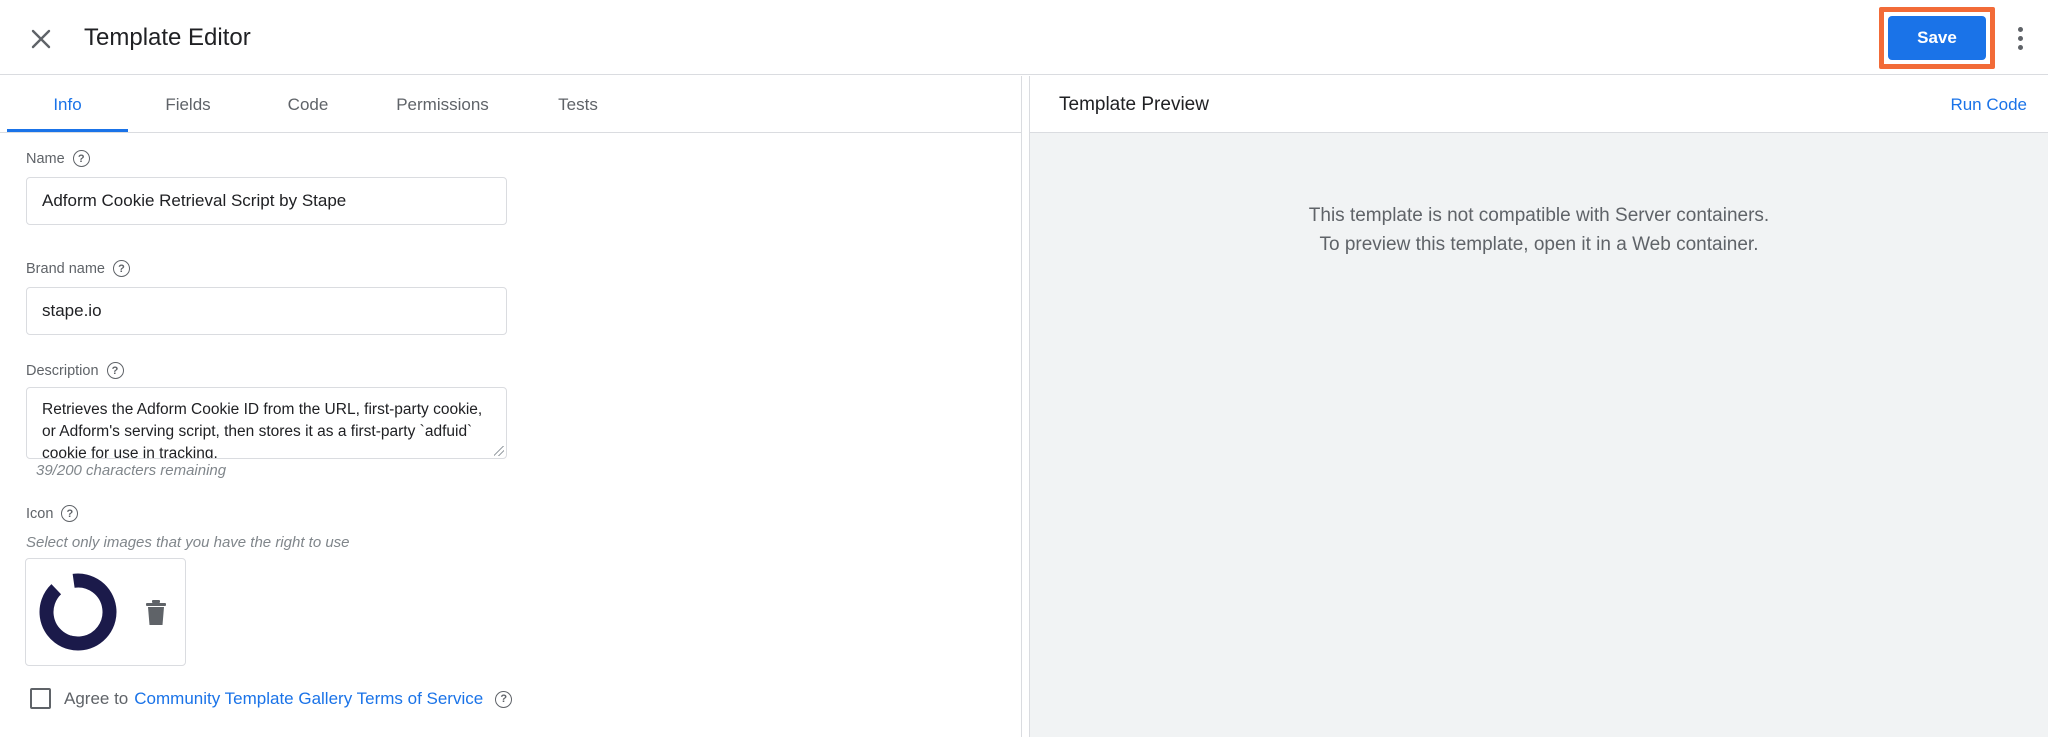 This screenshot has width=2048, height=737. Describe the element at coordinates (2020, 38) in the screenshot. I see `more-options-button` at that location.